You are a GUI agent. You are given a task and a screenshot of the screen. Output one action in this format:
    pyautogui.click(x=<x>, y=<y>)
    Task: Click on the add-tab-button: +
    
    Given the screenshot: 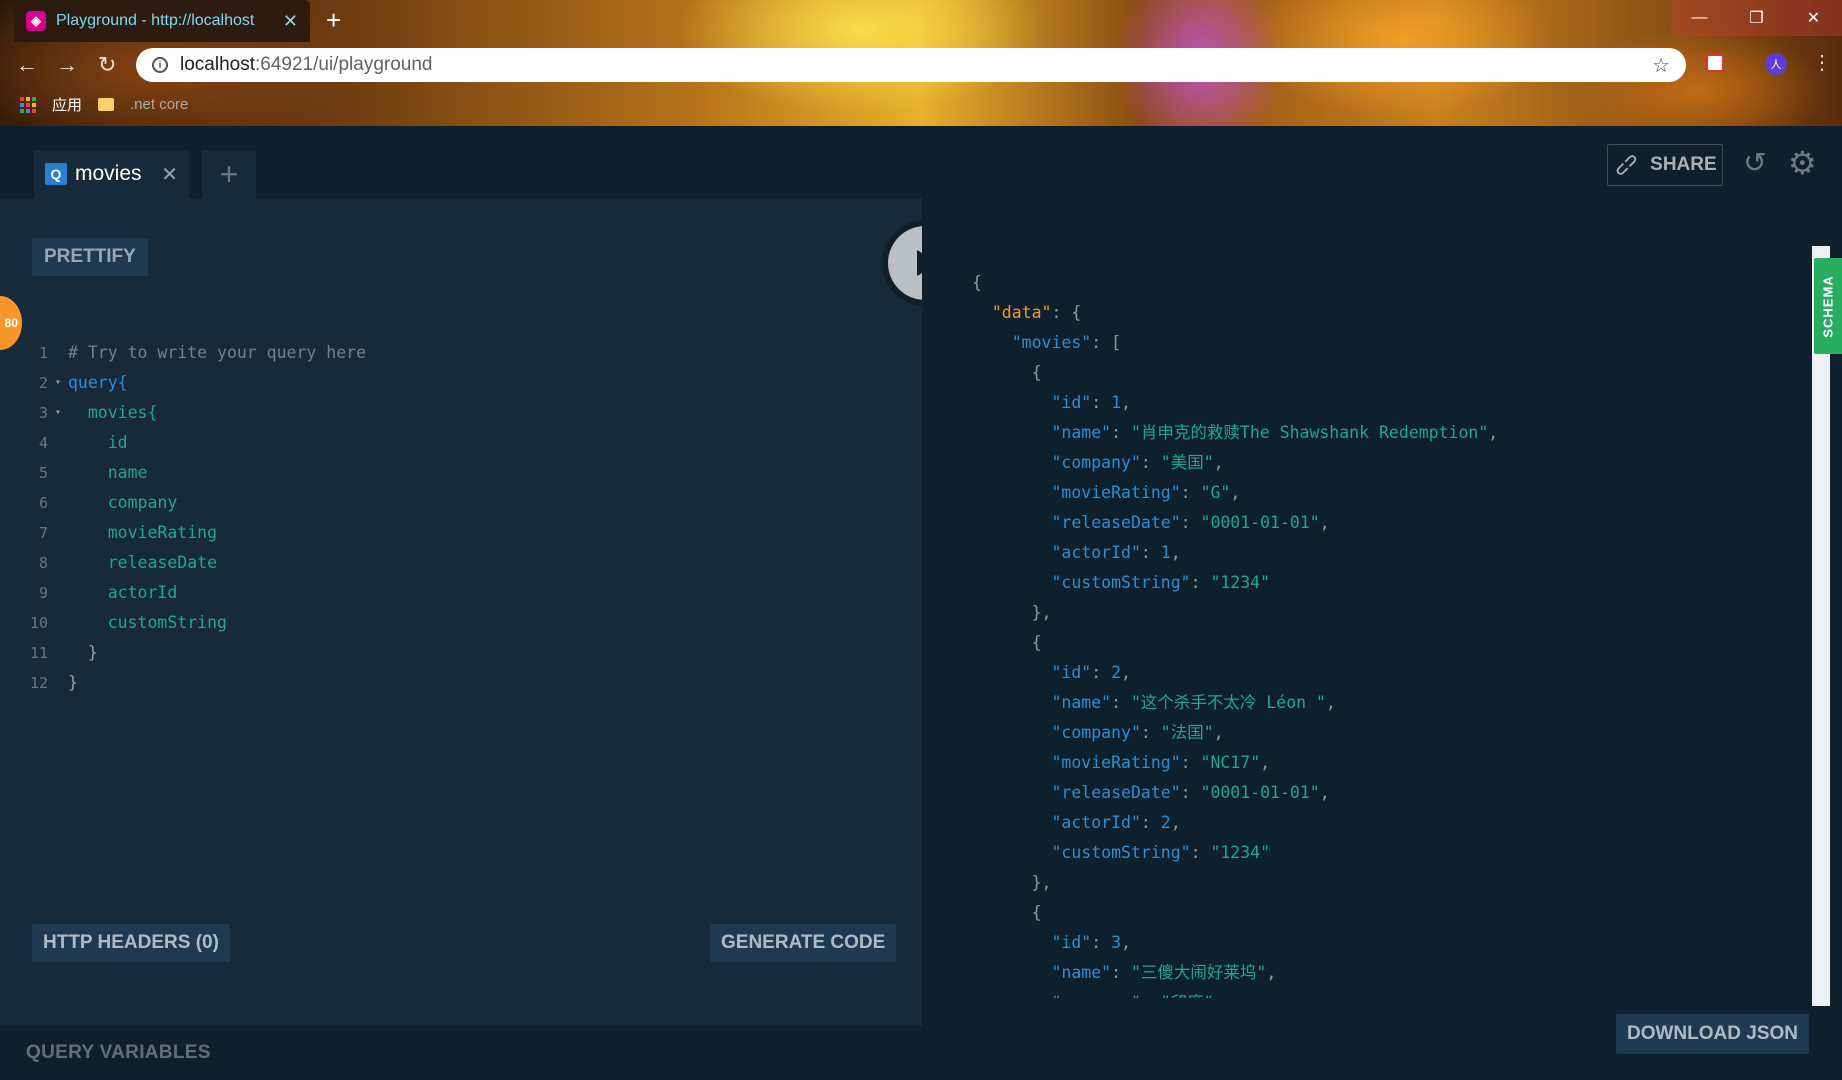 What is the action you would take?
    pyautogui.click(x=229, y=174)
    